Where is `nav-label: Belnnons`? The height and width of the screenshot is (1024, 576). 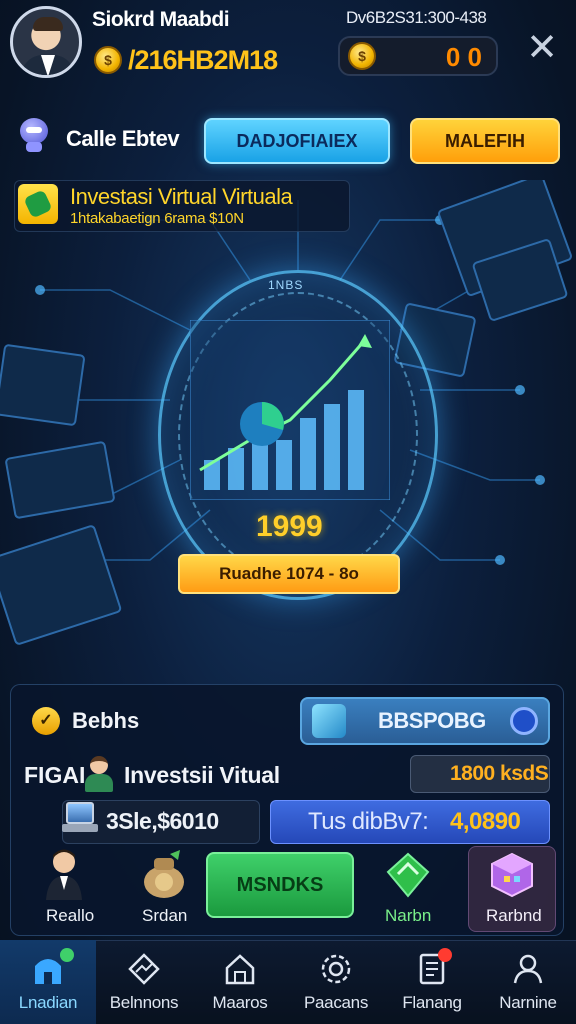 nav-label: Belnnons is located at coordinates (144, 1002).